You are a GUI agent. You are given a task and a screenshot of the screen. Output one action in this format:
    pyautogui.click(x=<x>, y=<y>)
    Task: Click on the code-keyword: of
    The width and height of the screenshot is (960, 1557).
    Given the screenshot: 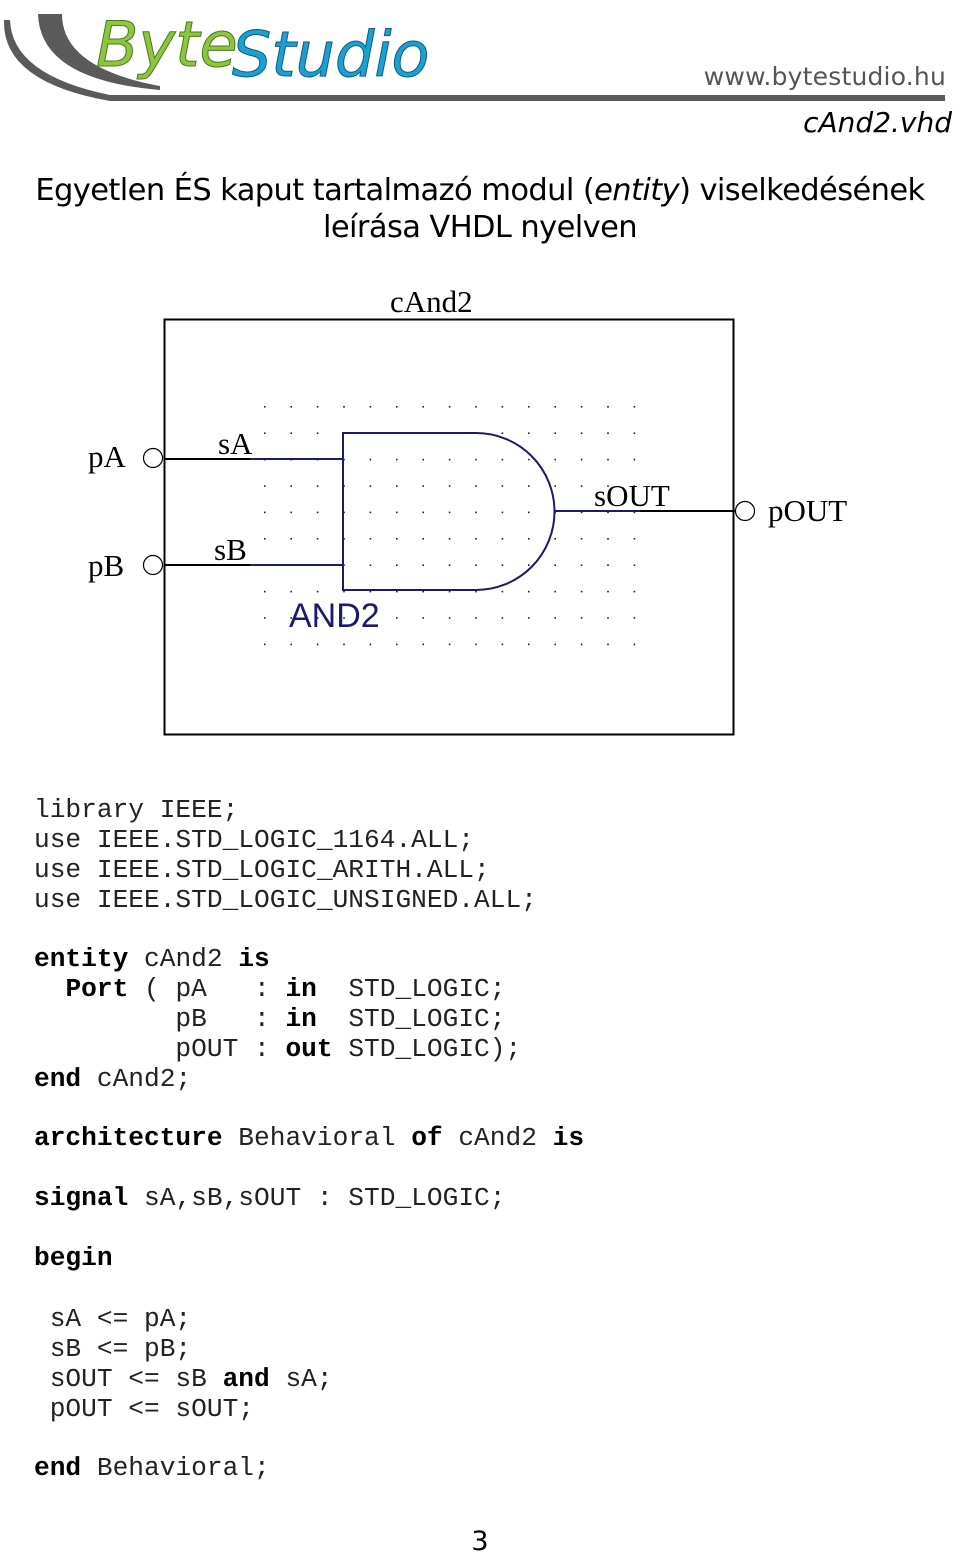 What is the action you would take?
    pyautogui.click(x=427, y=1138)
    